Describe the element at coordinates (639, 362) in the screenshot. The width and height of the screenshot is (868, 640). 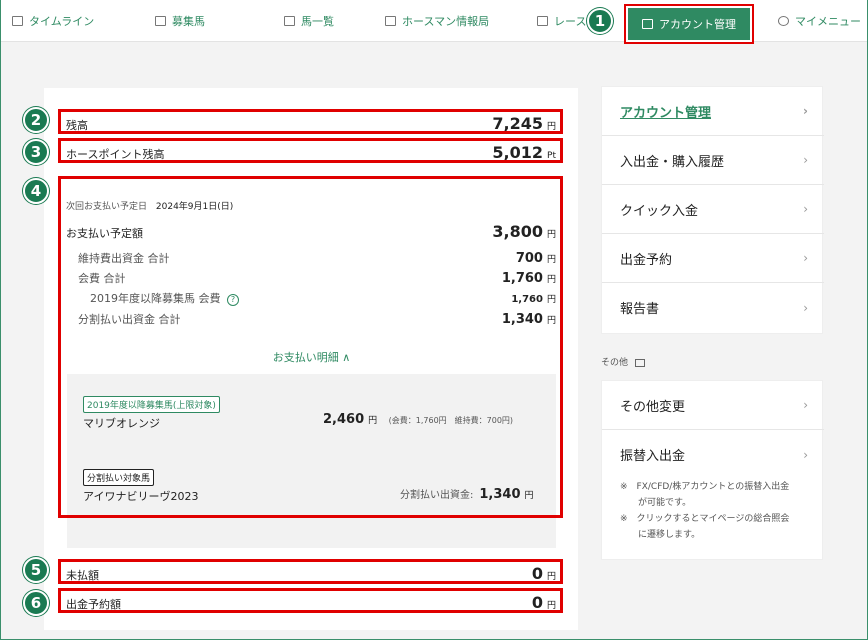
I see `external-window-icon` at that location.